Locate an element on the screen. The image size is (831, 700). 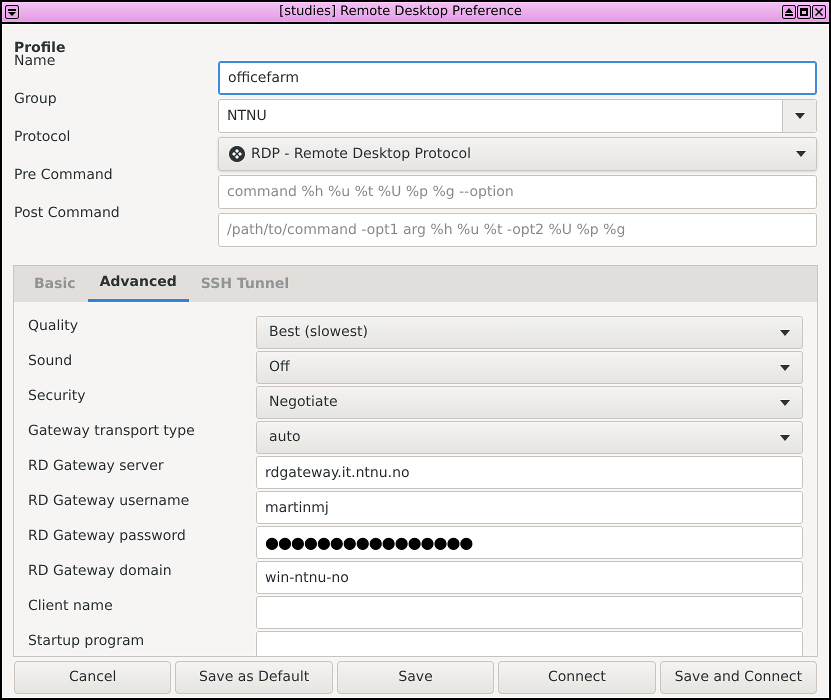
text-field: rdgateway.it.ntnu.no is located at coordinates (529, 472).